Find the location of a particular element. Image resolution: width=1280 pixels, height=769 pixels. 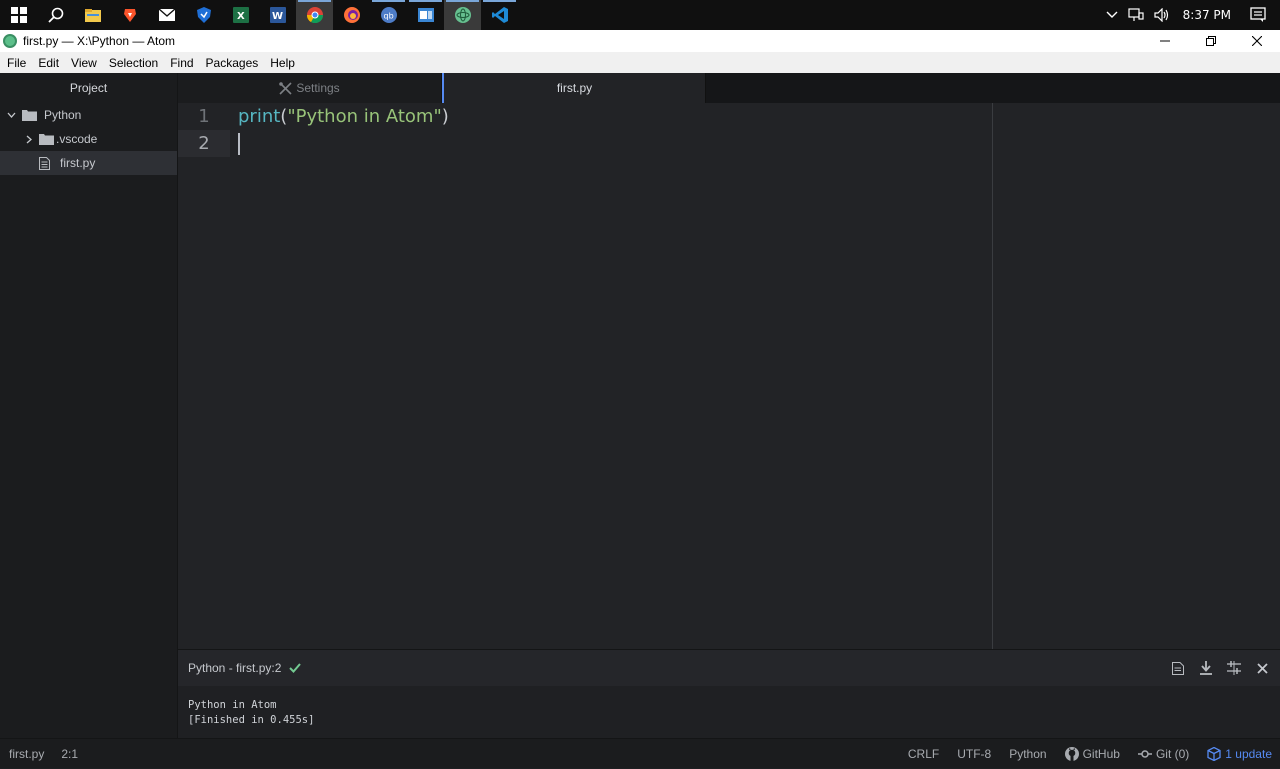

download-icon is located at coordinates (1206, 668).